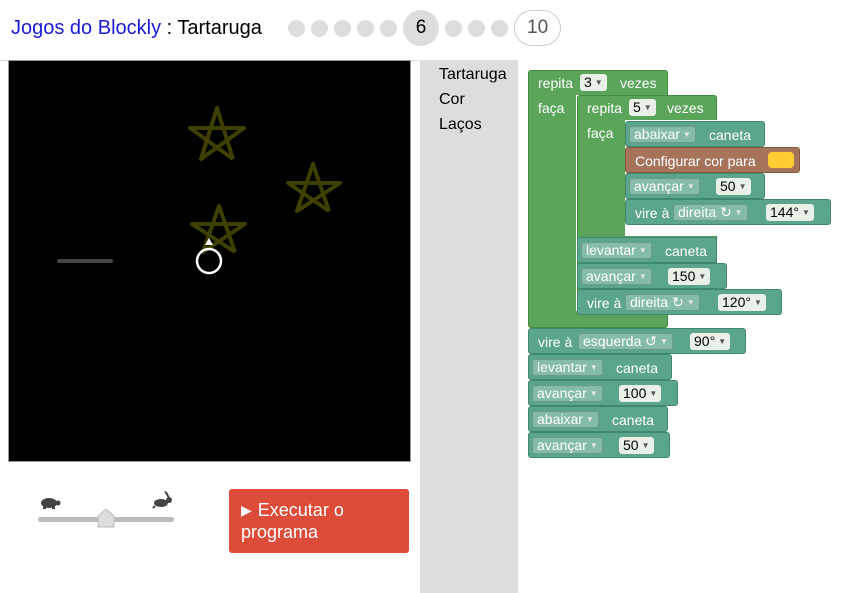 The width and height of the screenshot is (863, 593). I want to click on turn-angle-input: 120° ▼, so click(742, 302).